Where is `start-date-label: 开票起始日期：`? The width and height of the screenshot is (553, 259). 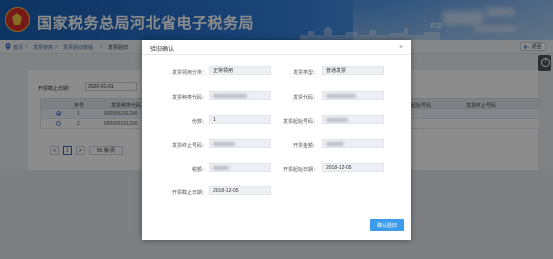
start-date-label: 开票起始日期： is located at coordinates (300, 170).